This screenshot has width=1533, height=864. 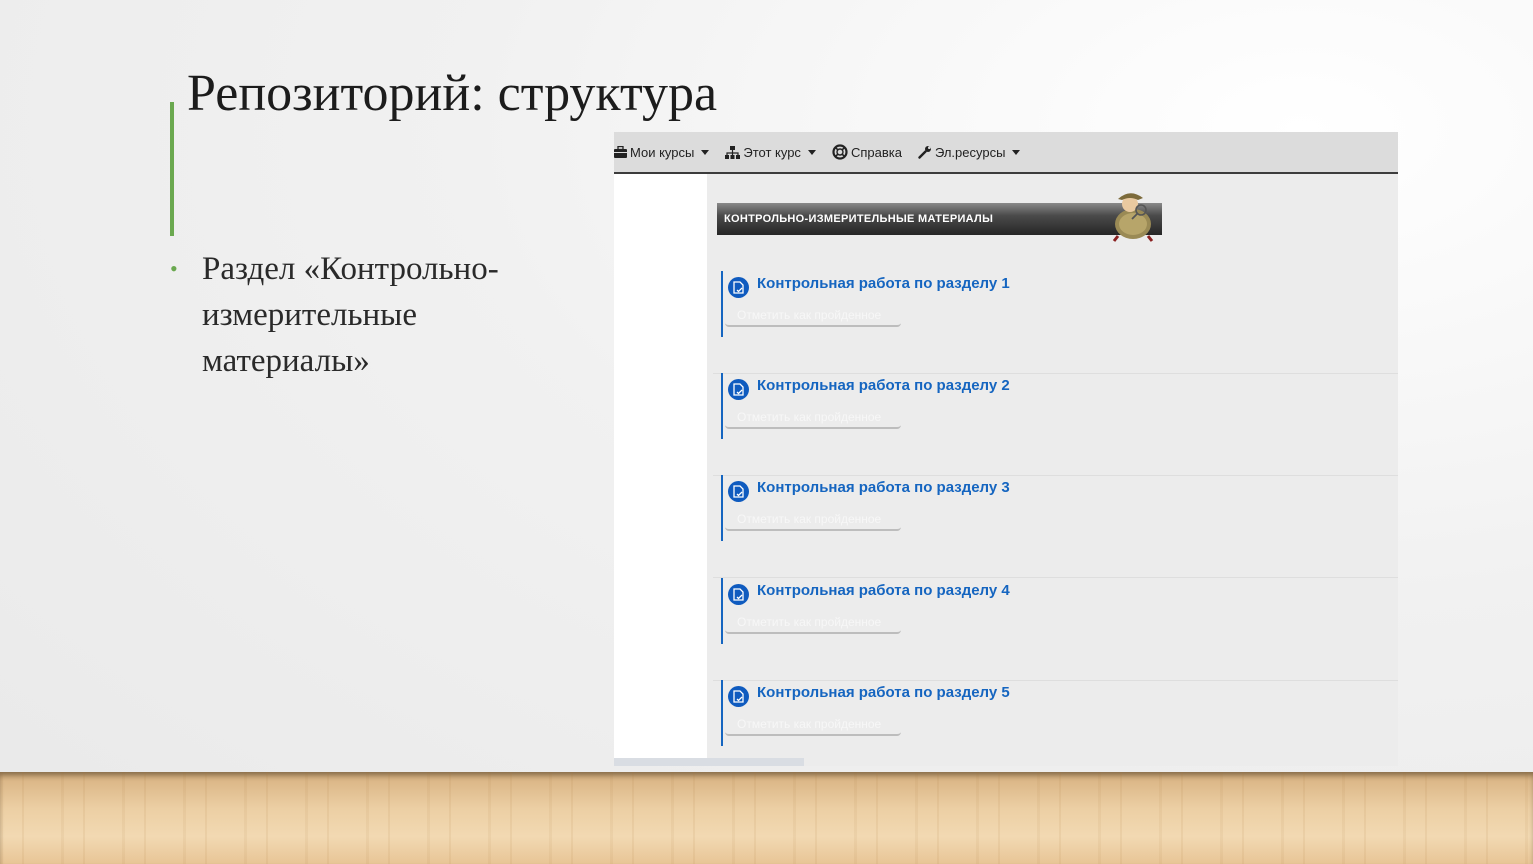 What do you see at coordinates (172, 169) in the screenshot?
I see `title-accent-bar` at bounding box center [172, 169].